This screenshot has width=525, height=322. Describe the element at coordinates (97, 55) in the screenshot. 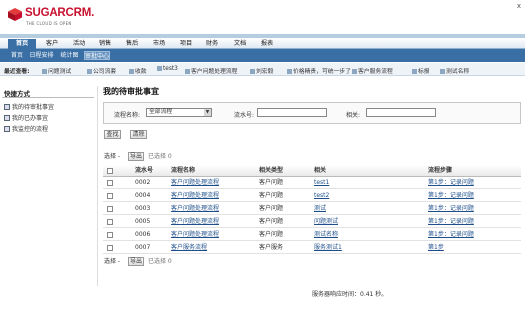

I see `subtab-4: 审批中心` at that location.